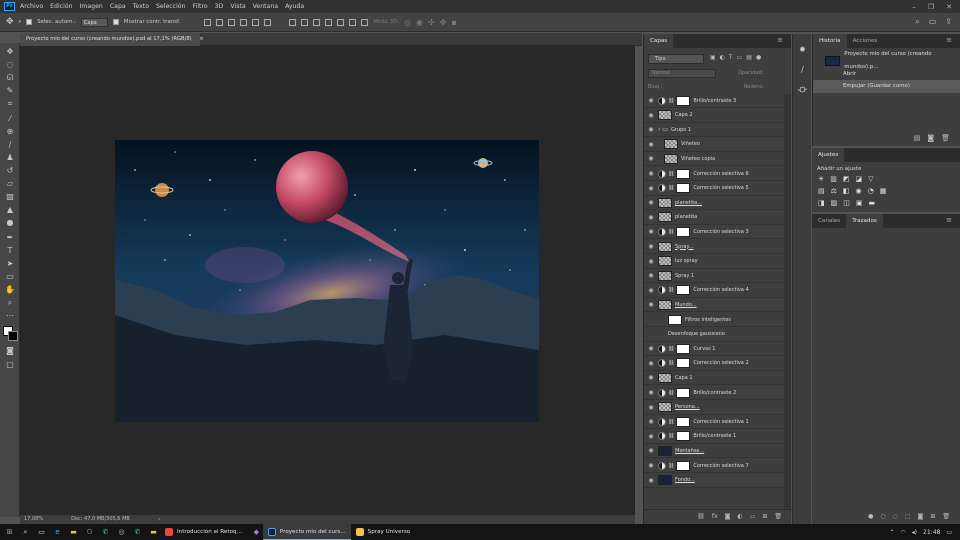 This screenshot has width=960, height=540. Describe the element at coordinates (714, 320) in the screenshot. I see `layer-row: Filtros inteligentes` at that location.